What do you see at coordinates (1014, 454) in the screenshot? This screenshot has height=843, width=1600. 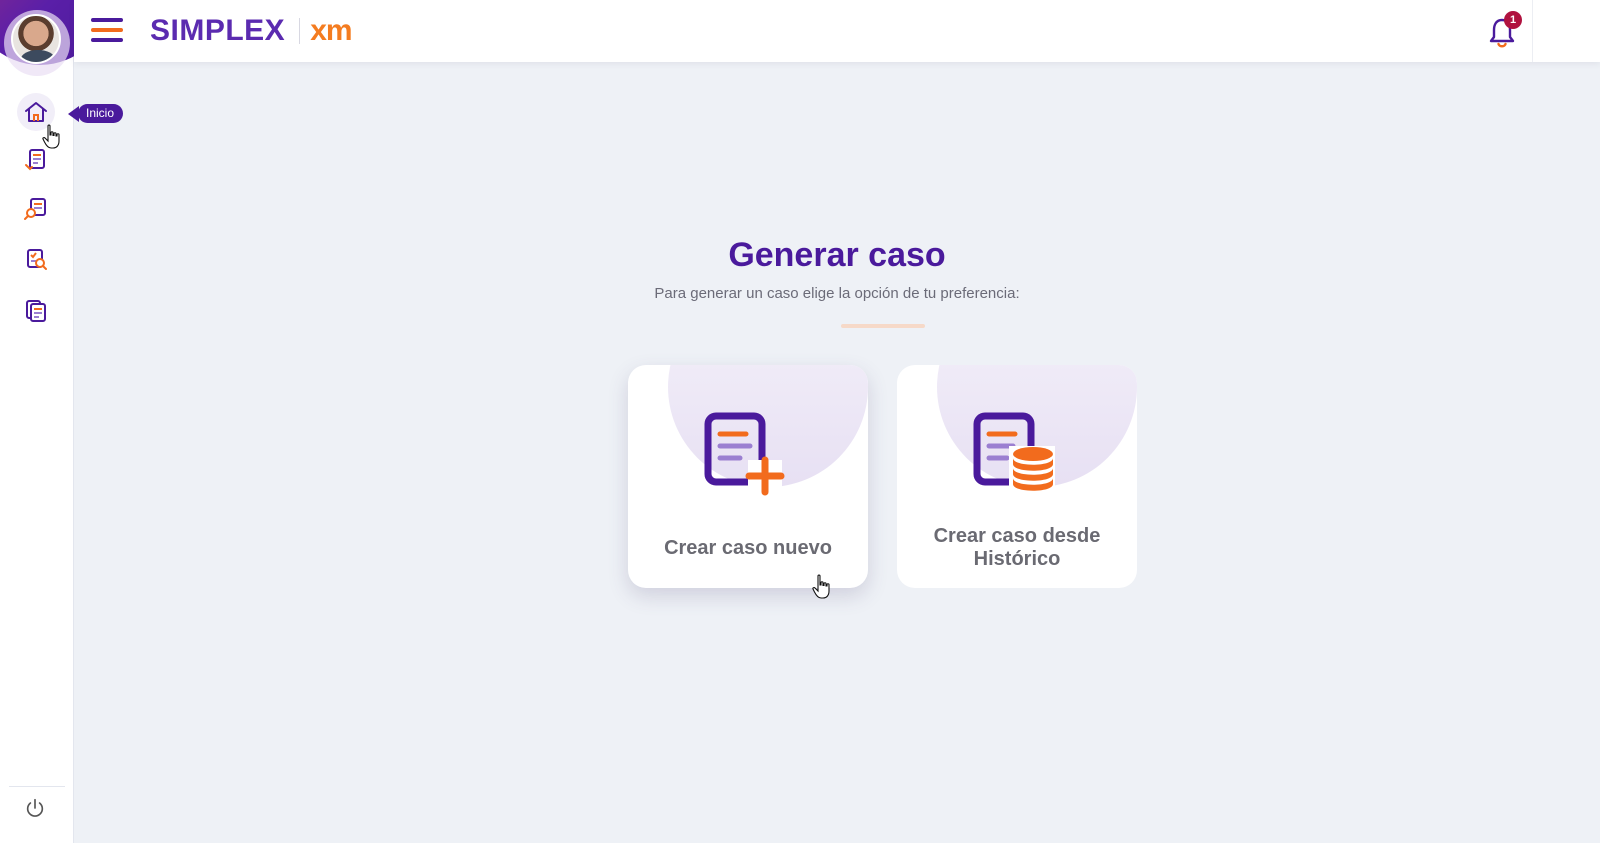 I see `document-database-icon` at bounding box center [1014, 454].